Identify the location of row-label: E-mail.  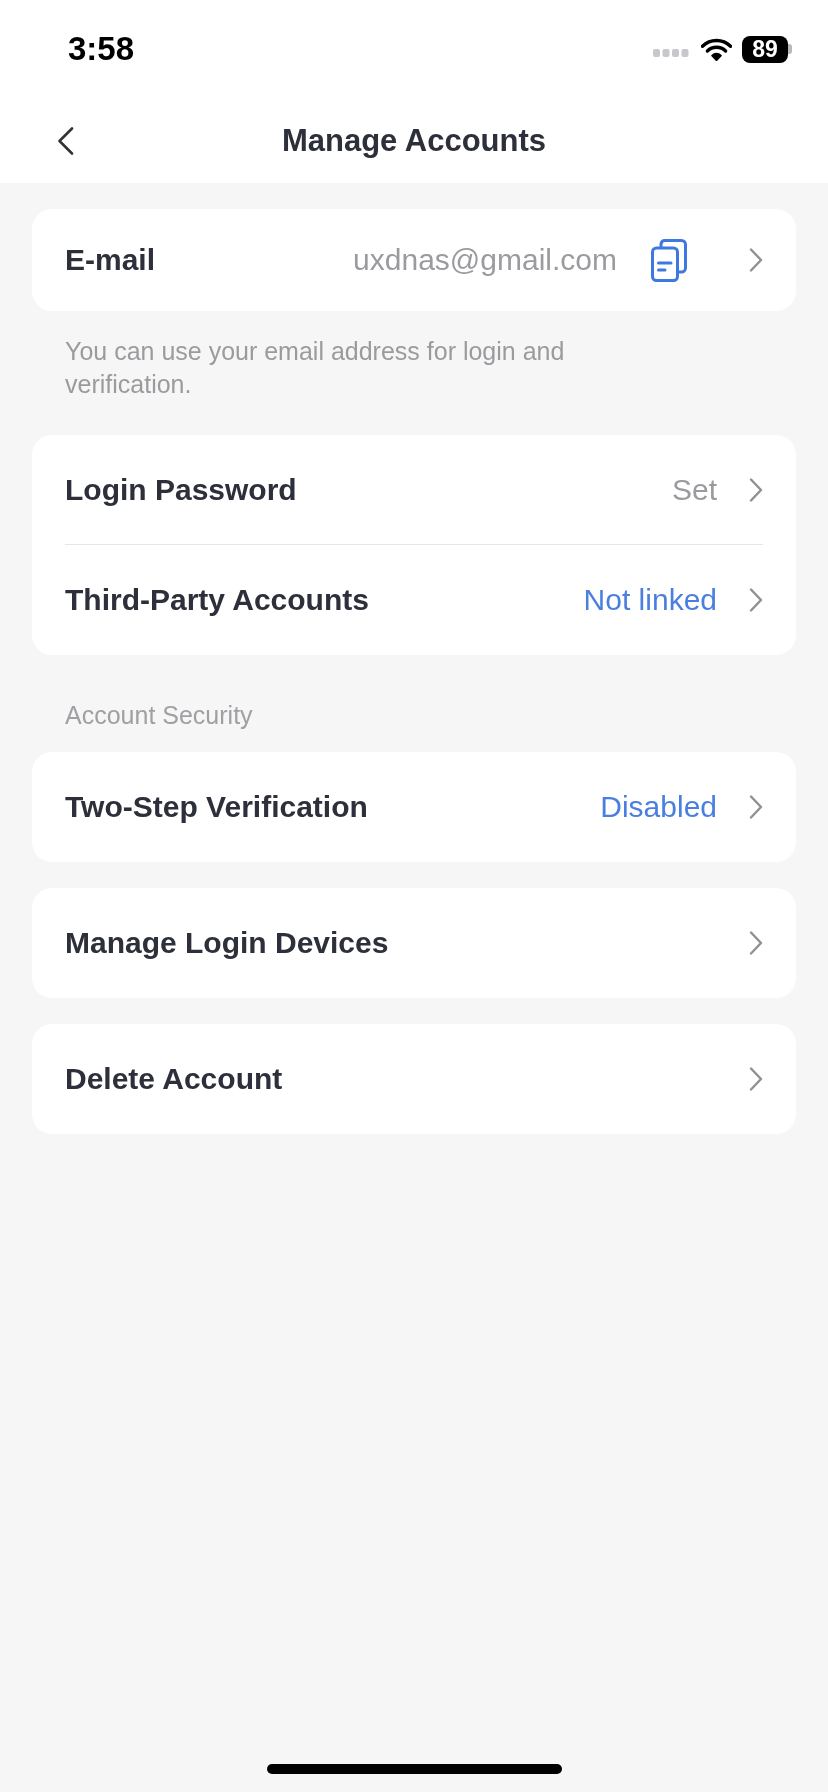
(111, 260).